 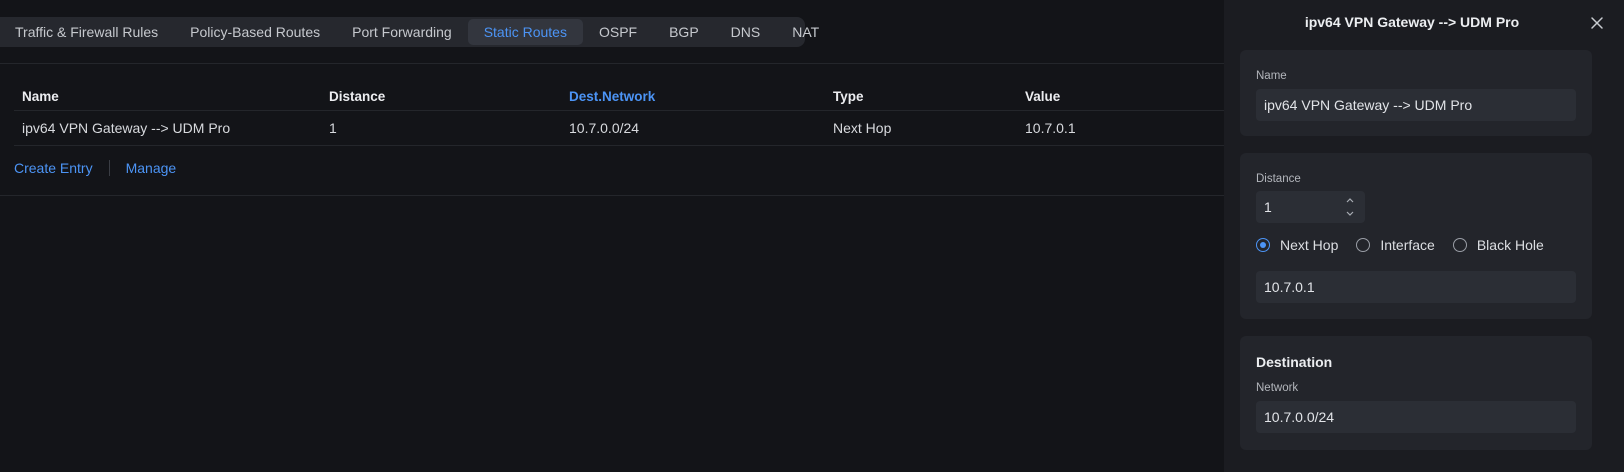 I want to click on manage-link: Manage, so click(x=151, y=168).